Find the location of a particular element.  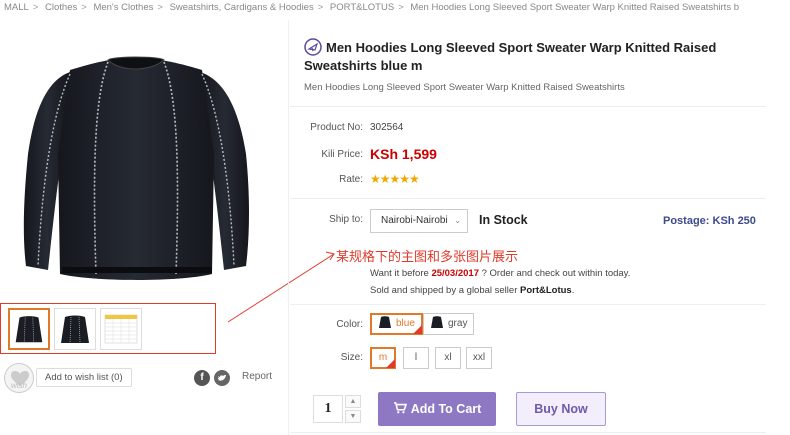

color-option-blue: blue is located at coordinates (396, 324).